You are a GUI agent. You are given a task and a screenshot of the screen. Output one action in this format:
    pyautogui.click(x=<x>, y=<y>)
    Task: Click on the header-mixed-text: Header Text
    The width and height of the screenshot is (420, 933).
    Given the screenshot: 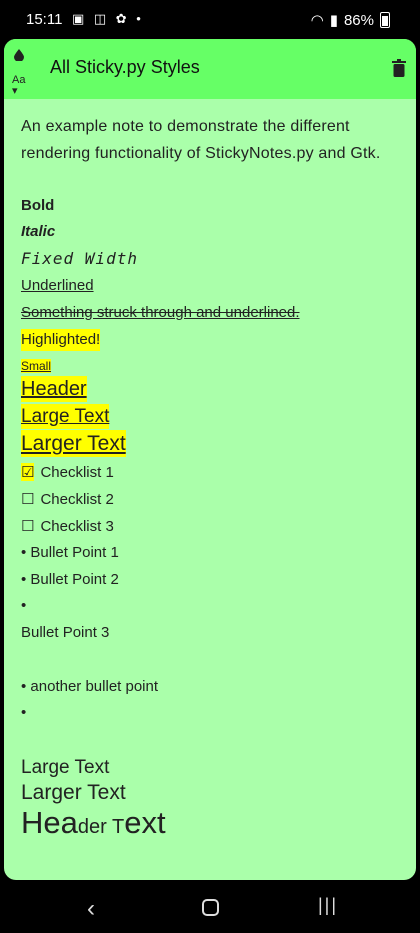 What is the action you would take?
    pyautogui.click(x=93, y=822)
    